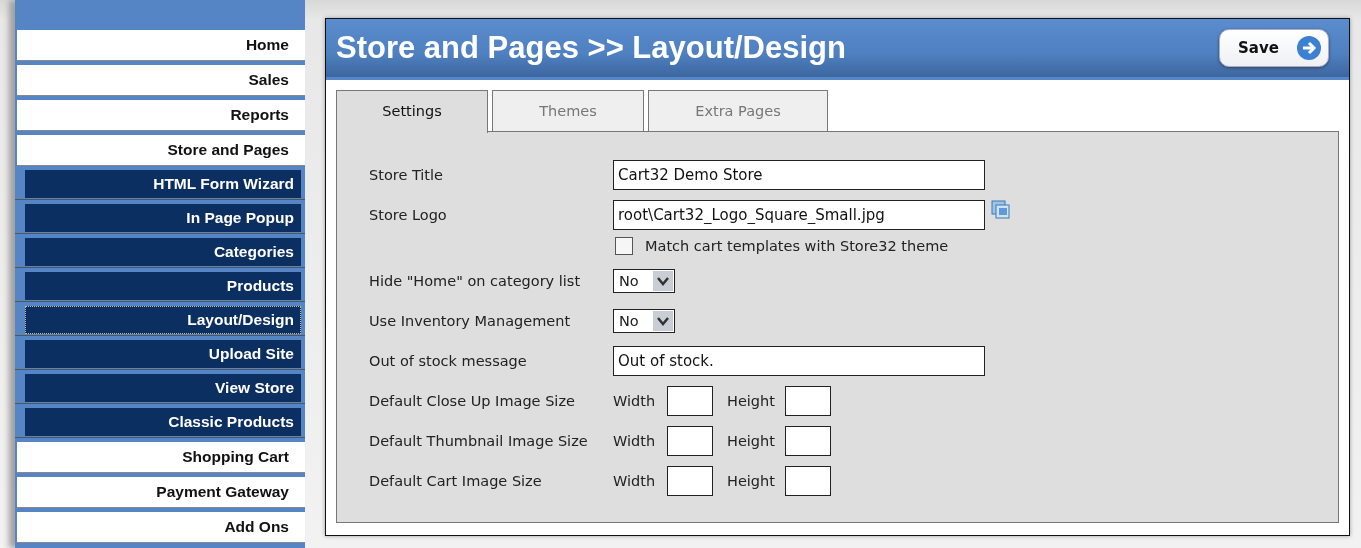 The width and height of the screenshot is (1361, 548). I want to click on field-label: Use Inventory Management, so click(470, 321).